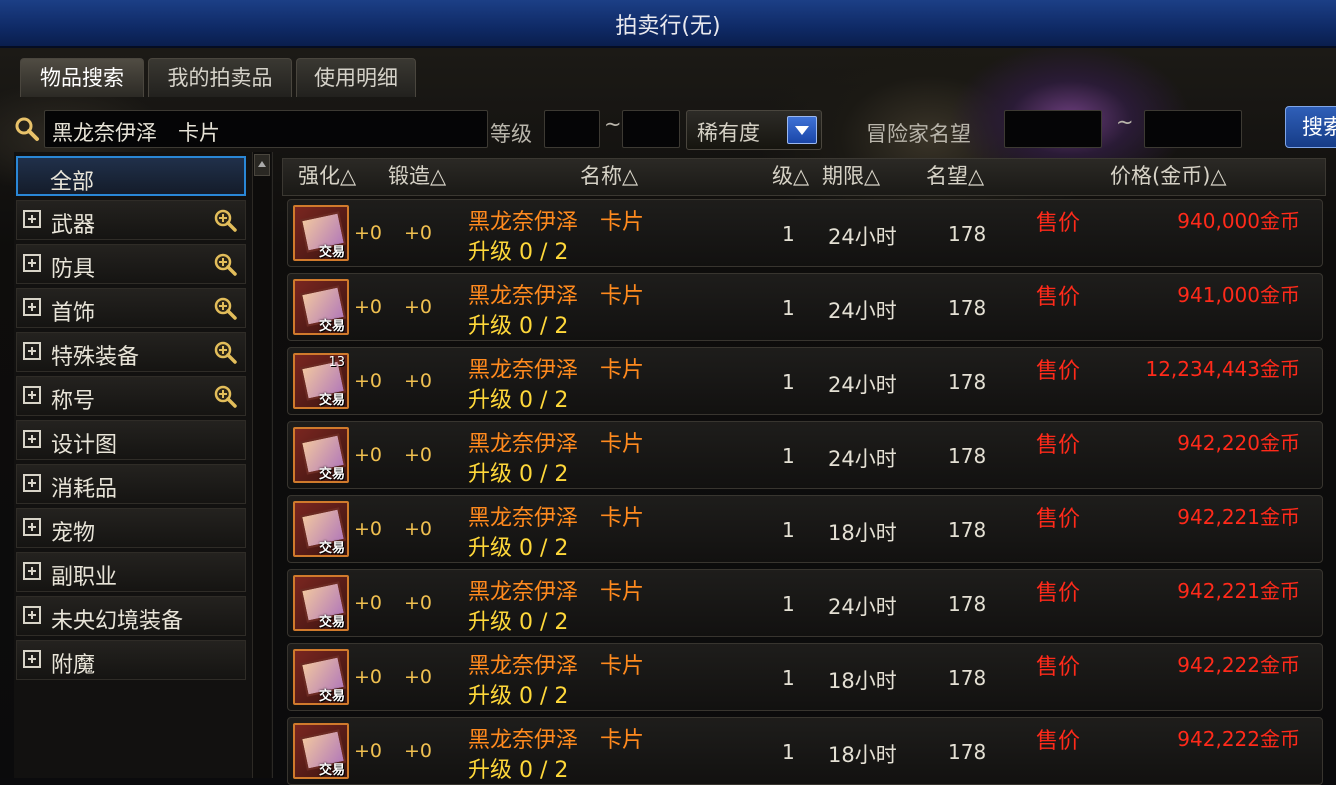  What do you see at coordinates (1310, 127) in the screenshot?
I see `search-button: 搜索` at bounding box center [1310, 127].